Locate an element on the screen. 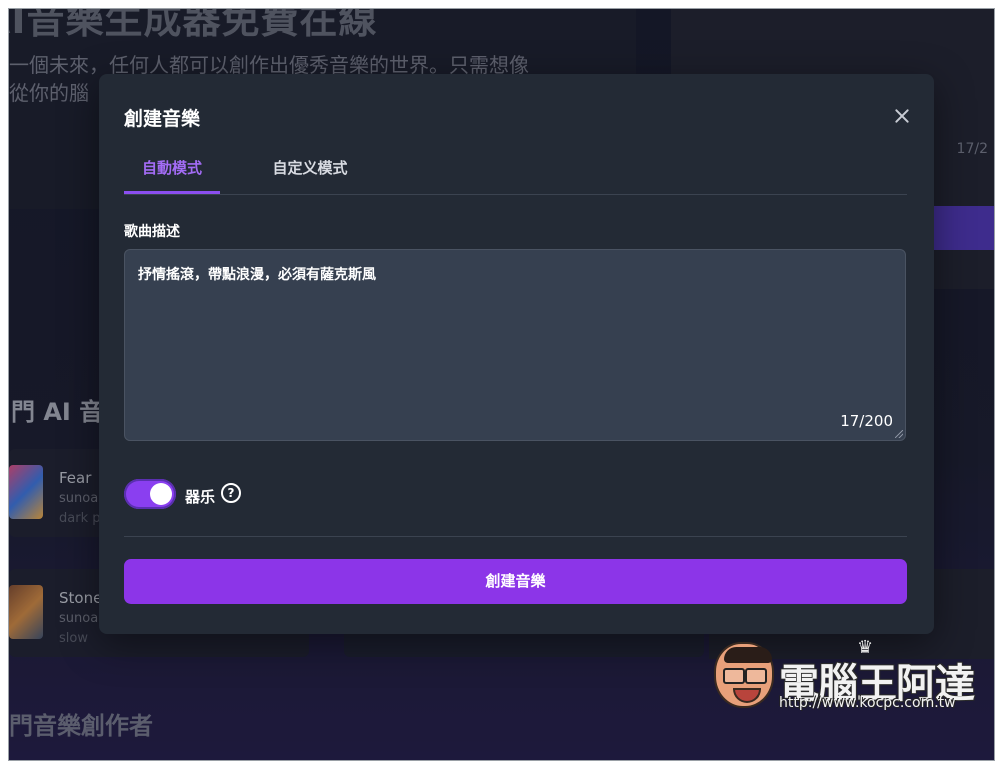 The image size is (1000, 767). toggle-knob is located at coordinates (161, 494).